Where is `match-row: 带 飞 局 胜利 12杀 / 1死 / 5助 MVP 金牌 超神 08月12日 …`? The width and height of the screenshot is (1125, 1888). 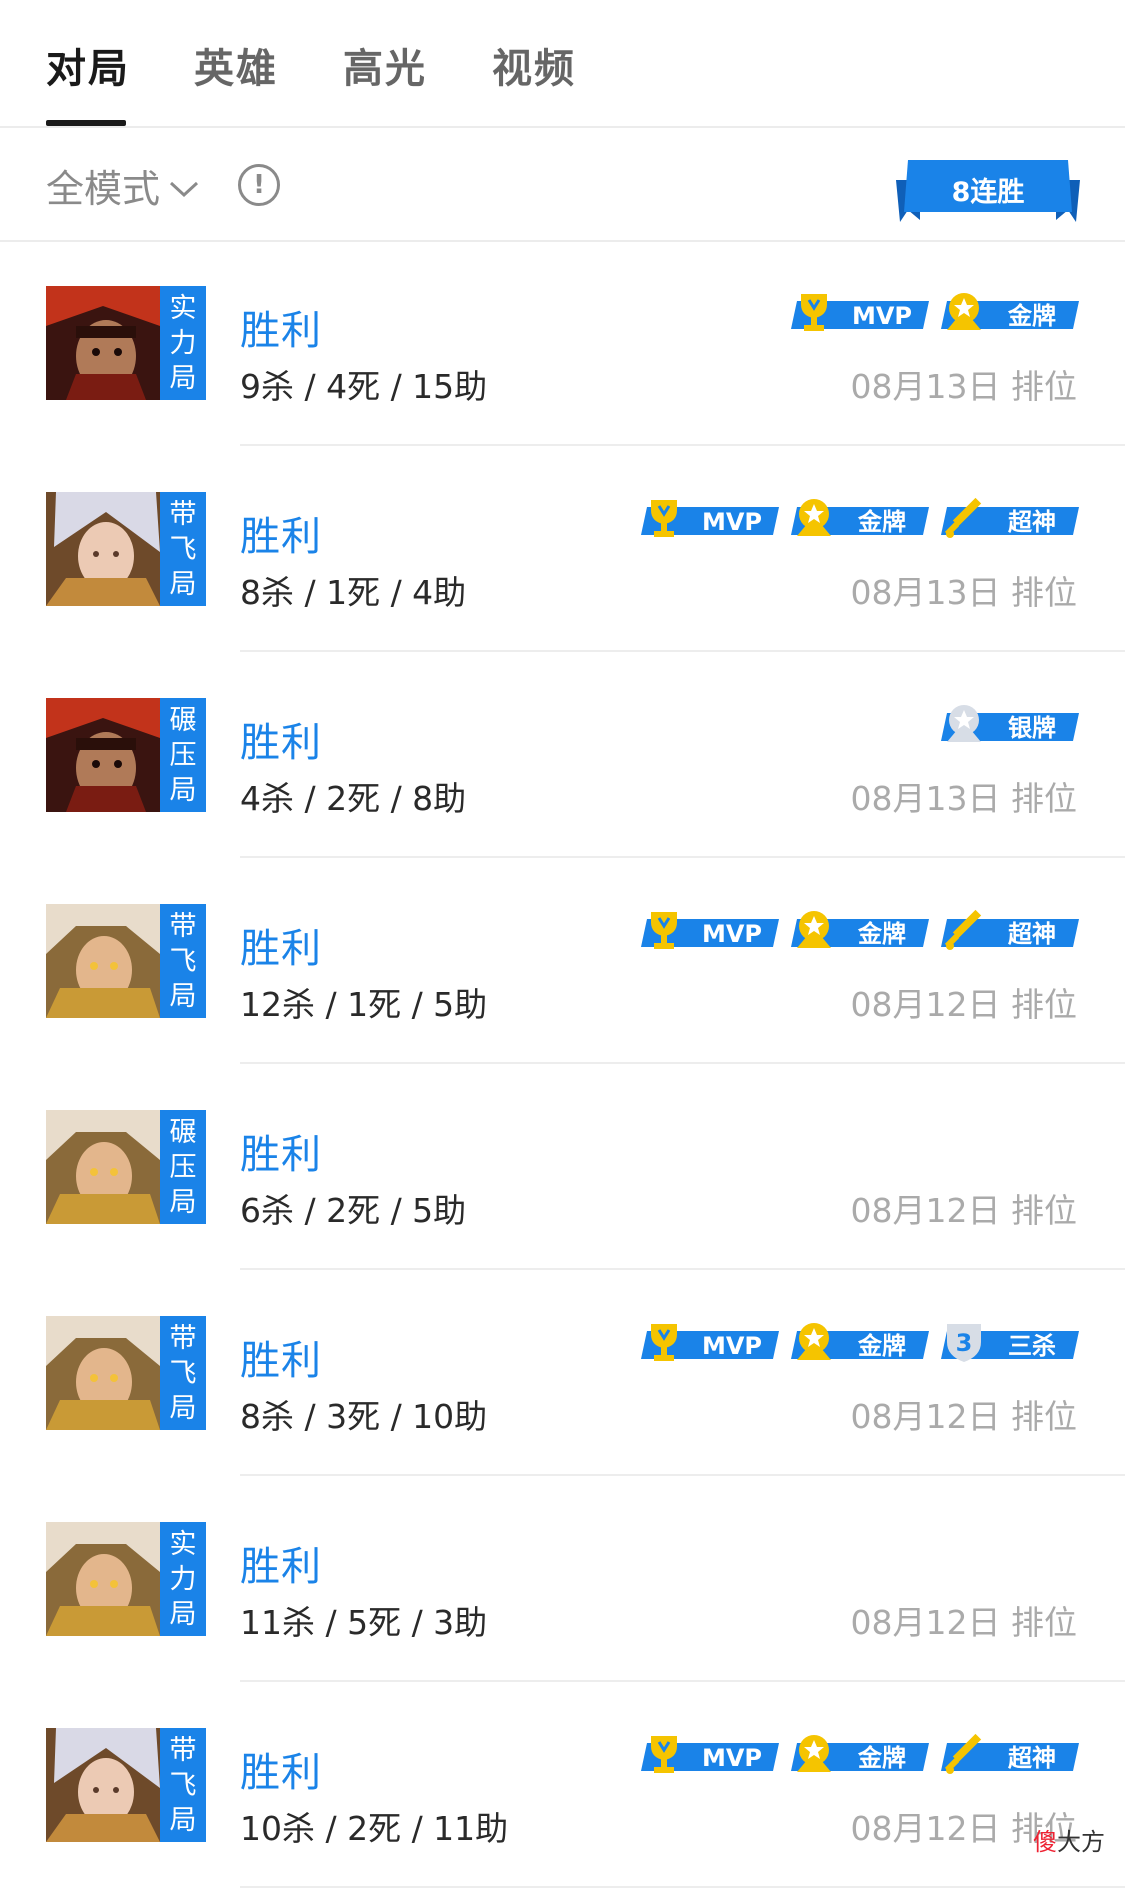 match-row: 带 飞 局 胜利 12杀 / 1死 / 5助 MVP 金牌 超神 08月12日 … is located at coordinates (562, 961).